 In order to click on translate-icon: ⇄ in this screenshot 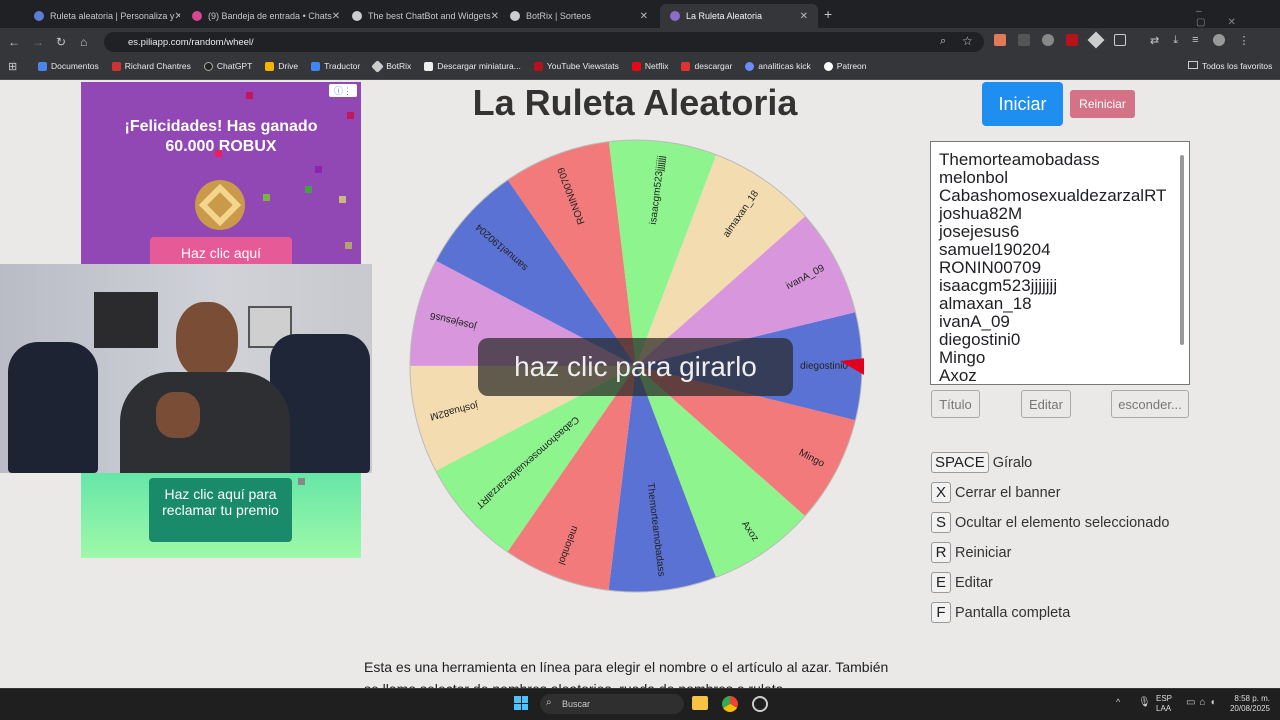, I will do `click(1154, 40)`.